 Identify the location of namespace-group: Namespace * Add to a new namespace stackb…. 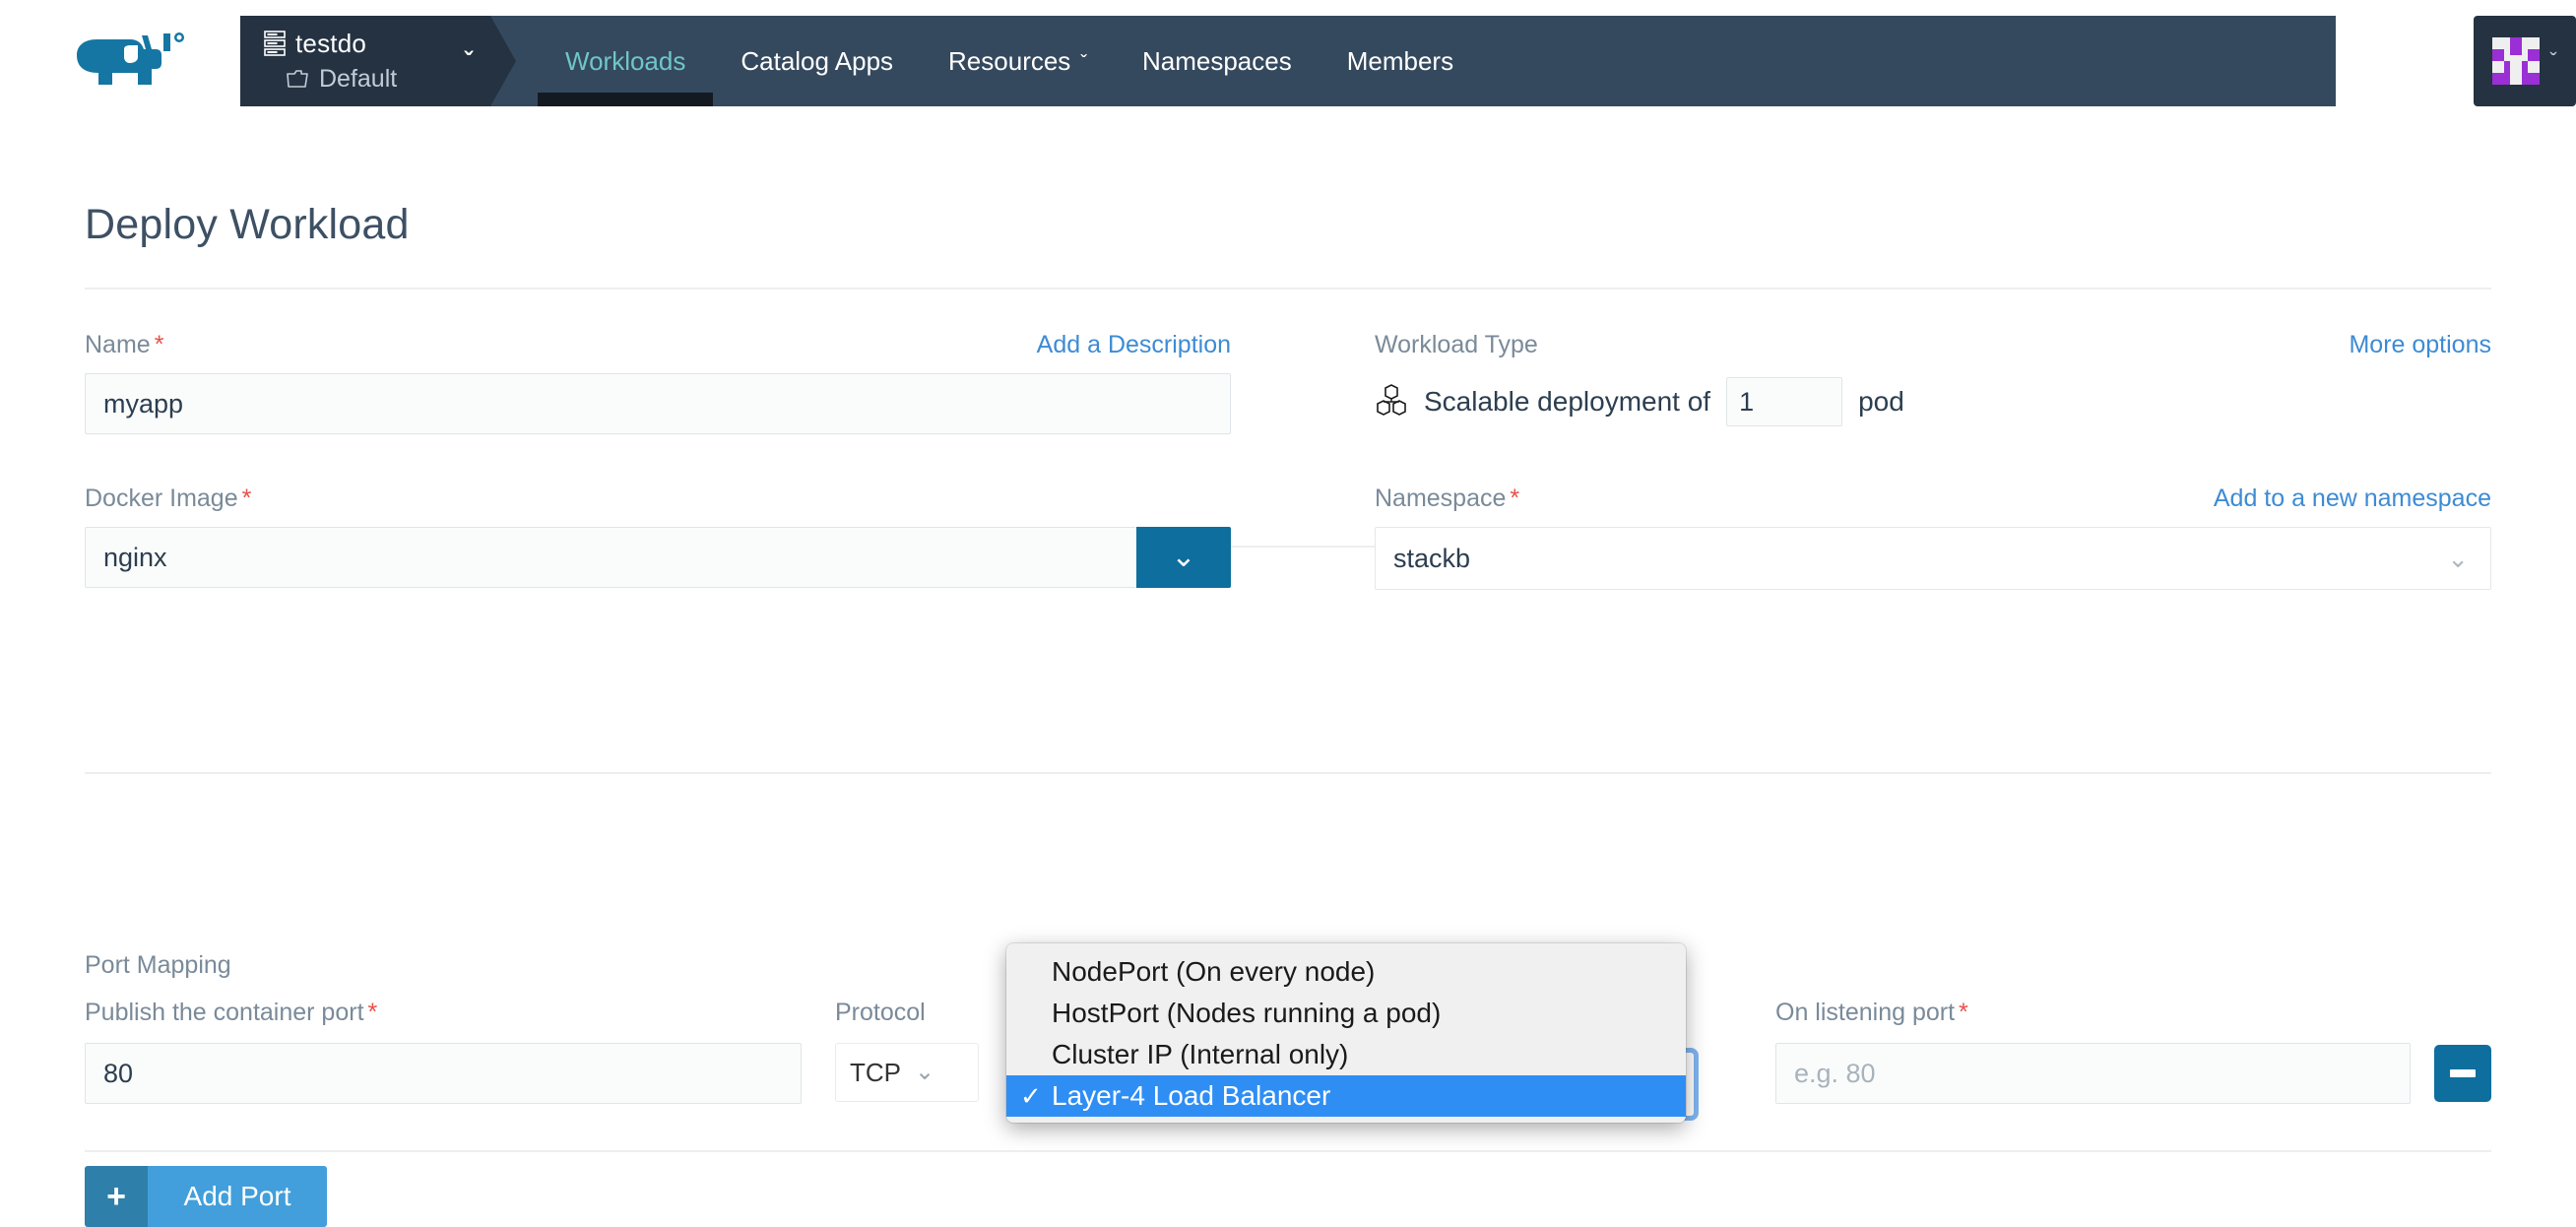
(1933, 537).